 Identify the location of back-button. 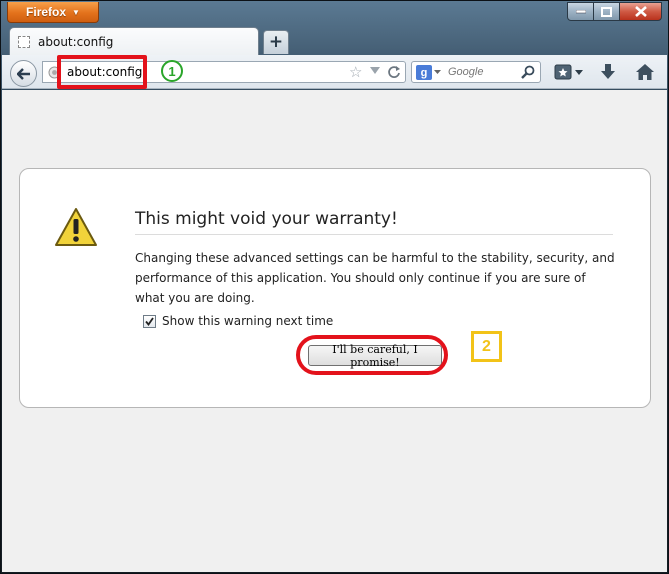
(23, 73).